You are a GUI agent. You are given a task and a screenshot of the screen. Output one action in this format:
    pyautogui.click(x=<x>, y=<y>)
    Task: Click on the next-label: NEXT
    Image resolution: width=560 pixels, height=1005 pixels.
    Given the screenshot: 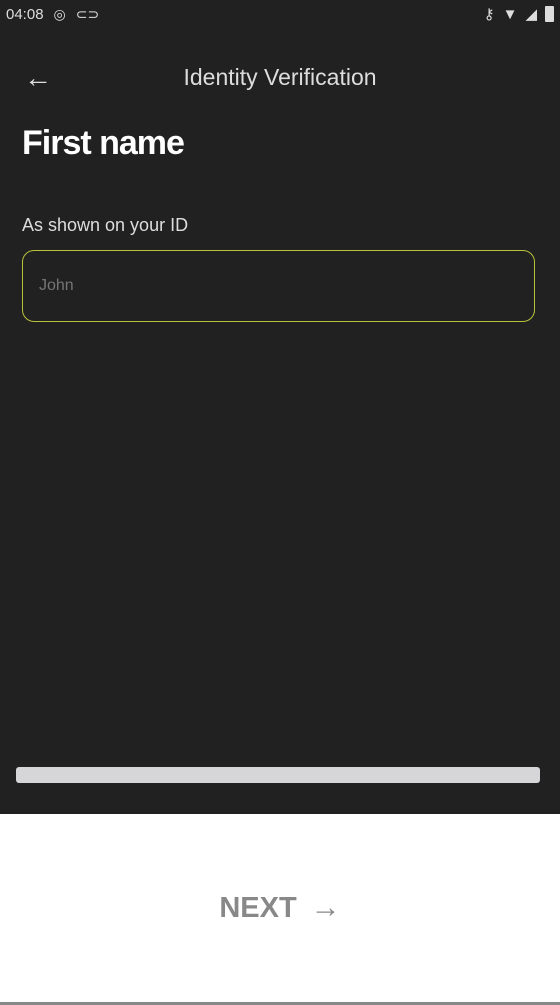 What is the action you would take?
    pyautogui.click(x=258, y=907)
    